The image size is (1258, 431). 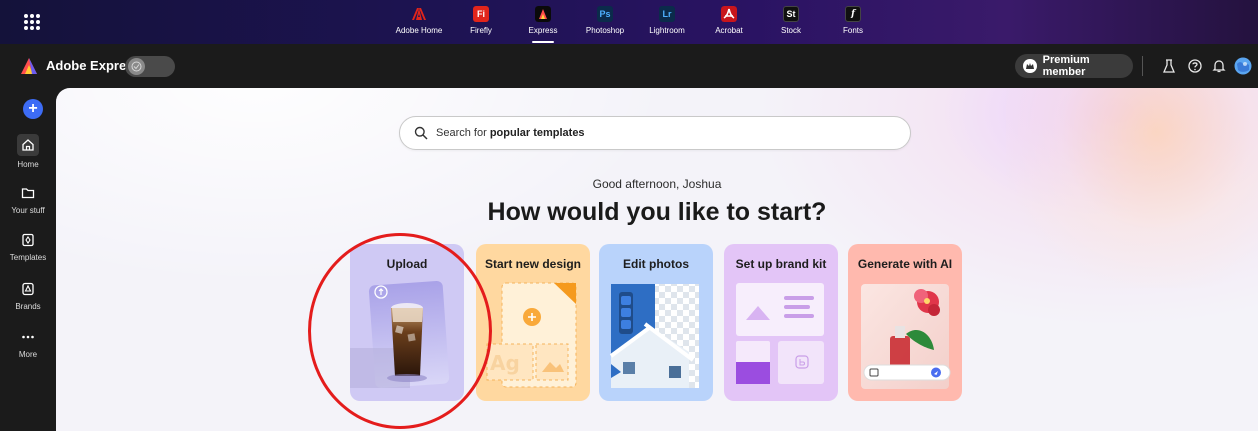 What do you see at coordinates (605, 30) in the screenshot?
I see `app-label: Photoshop` at bounding box center [605, 30].